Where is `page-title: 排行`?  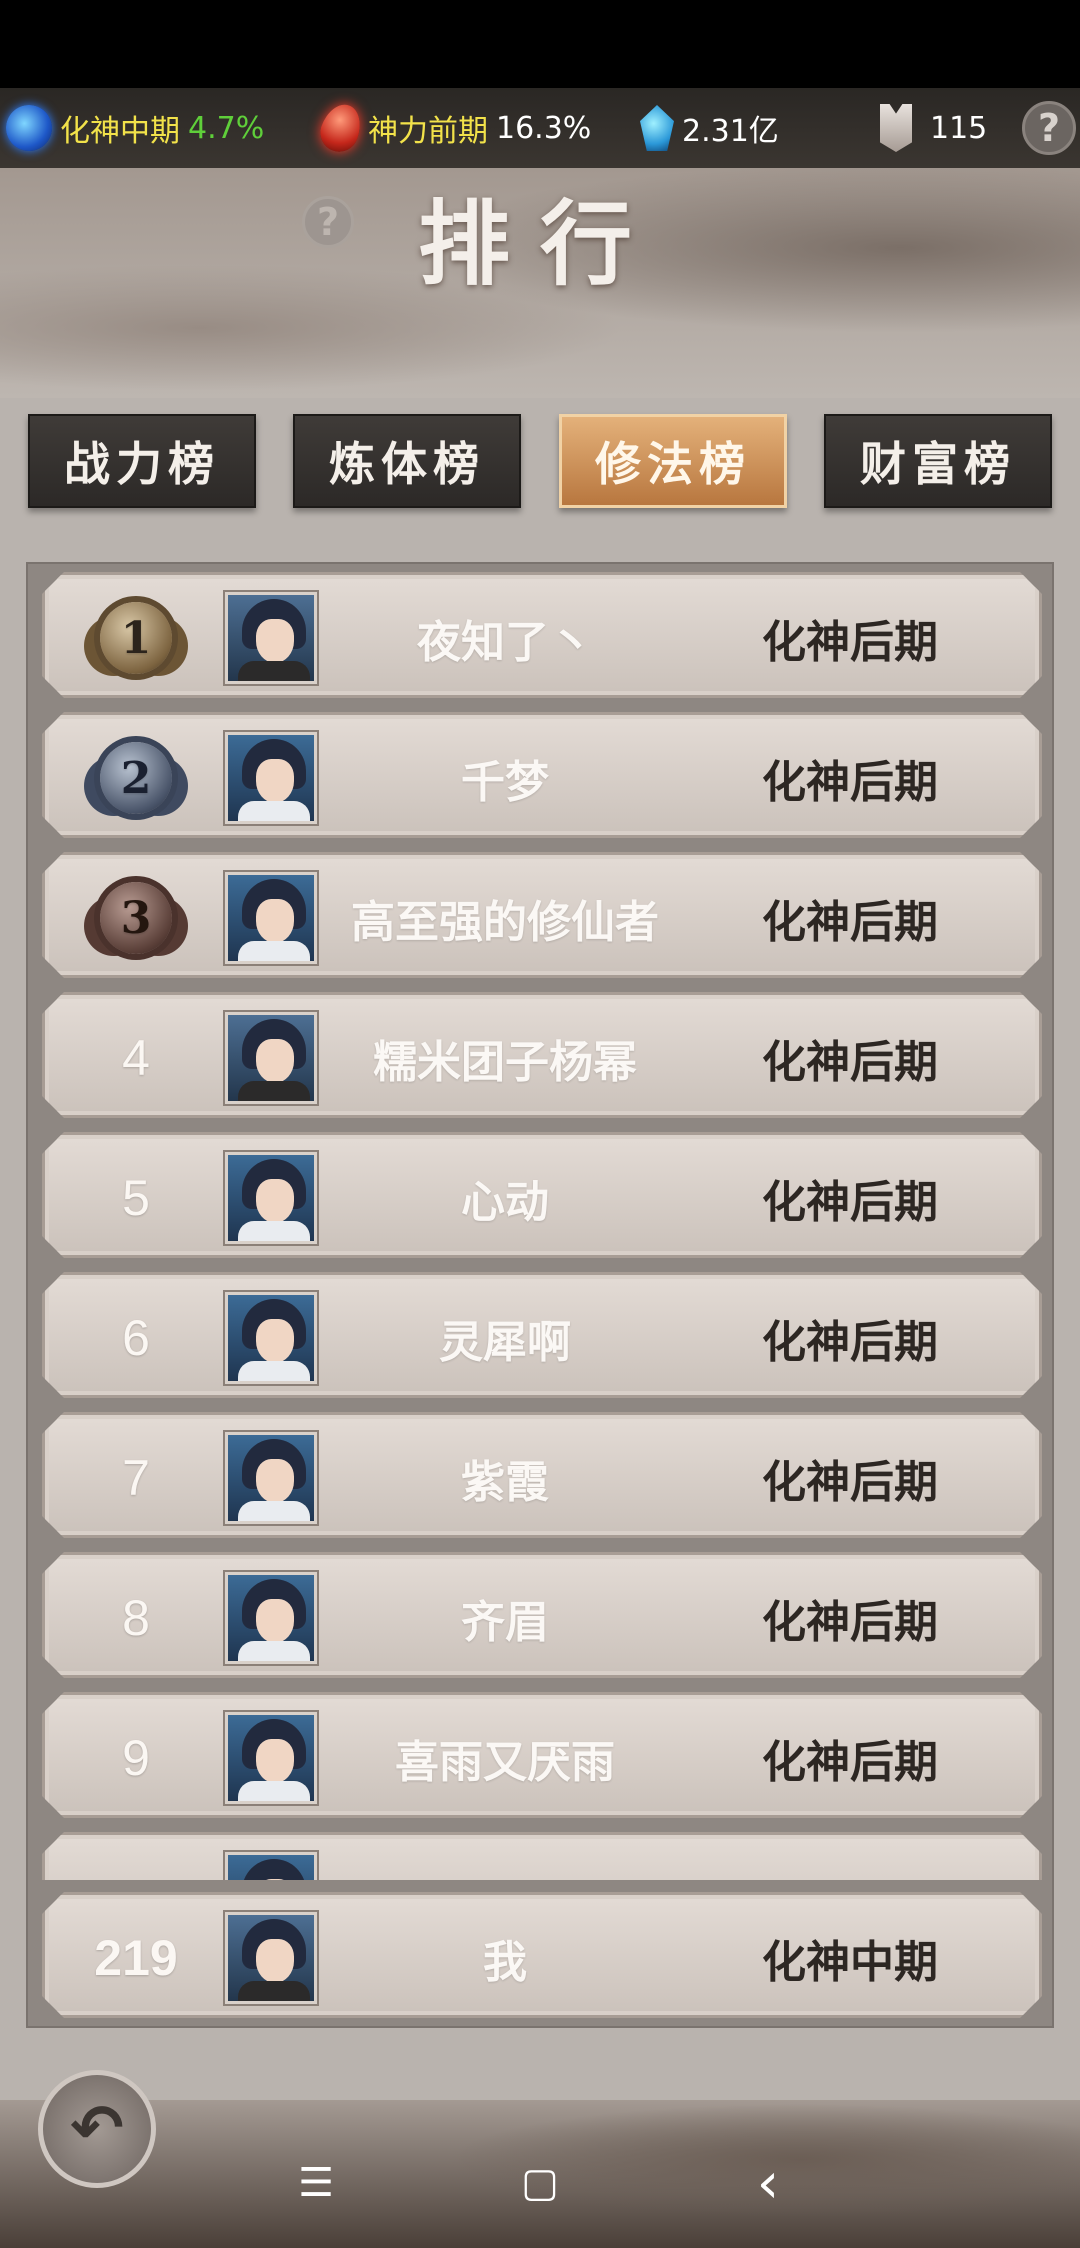
page-title: 排行 is located at coordinates (539, 244).